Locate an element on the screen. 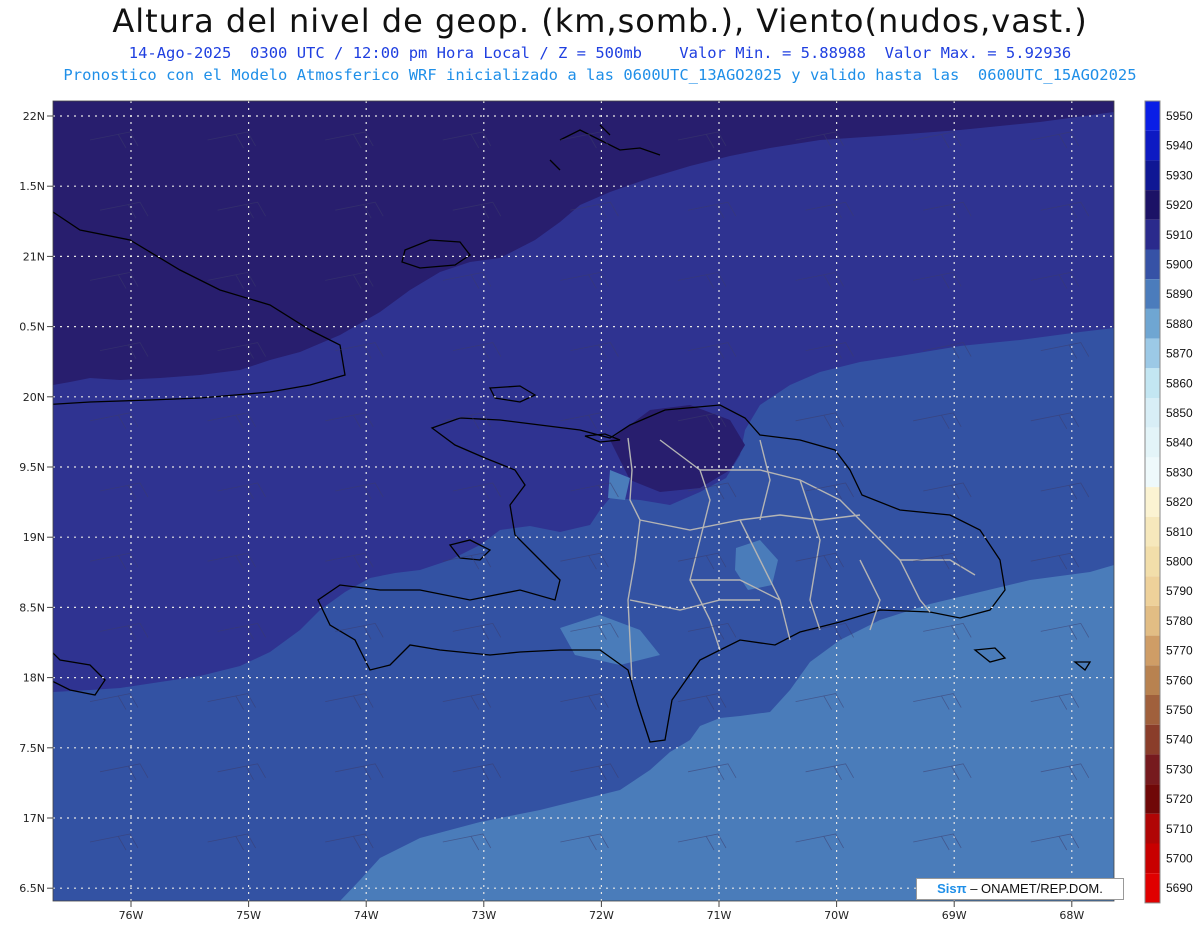 Image resolution: width=1200 pixels, height=927 pixels. lon-label: 68W is located at coordinates (1071, 915).